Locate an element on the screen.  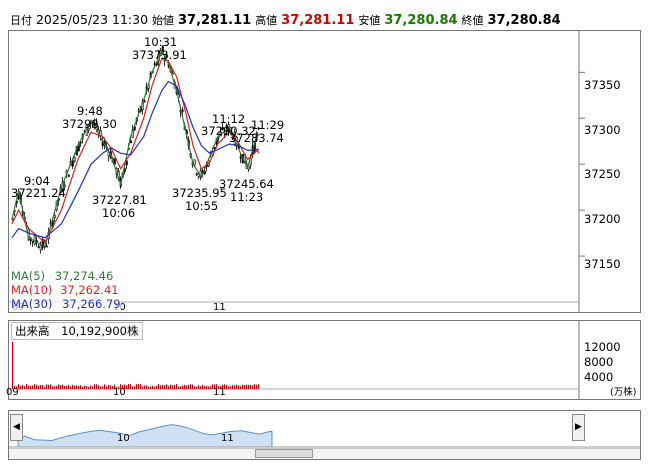
y-tick-label: 37300 is located at coordinates (602, 130).